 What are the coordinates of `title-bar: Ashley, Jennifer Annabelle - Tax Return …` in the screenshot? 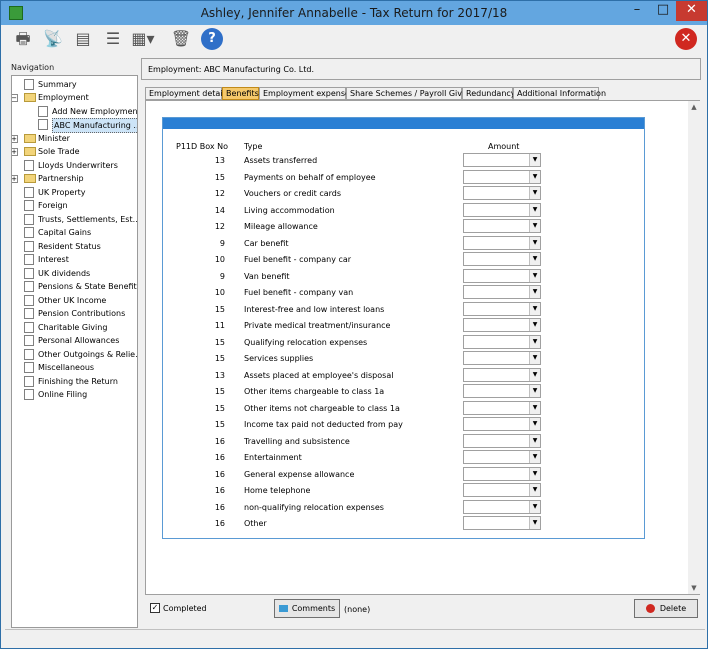 It's located at (354, 13).